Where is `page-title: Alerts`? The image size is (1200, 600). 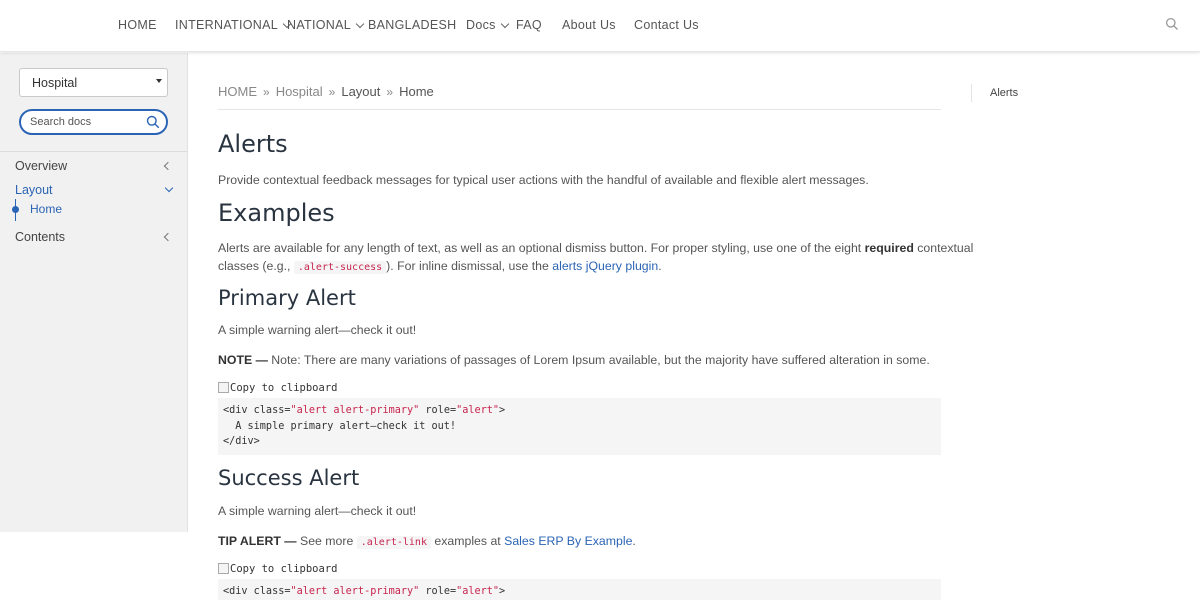 page-title: Alerts is located at coordinates (253, 144).